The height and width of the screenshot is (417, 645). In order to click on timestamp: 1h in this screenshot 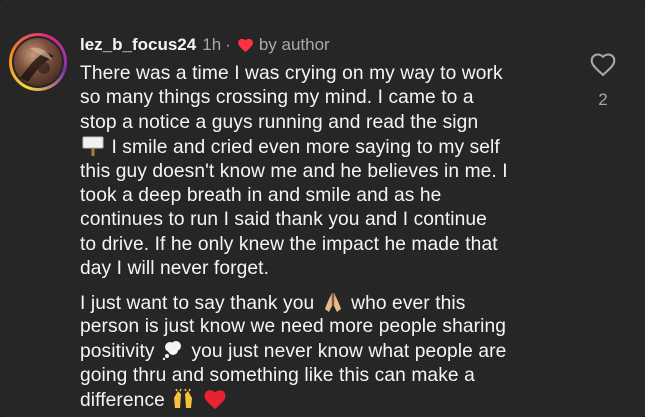, I will do `click(211, 45)`.